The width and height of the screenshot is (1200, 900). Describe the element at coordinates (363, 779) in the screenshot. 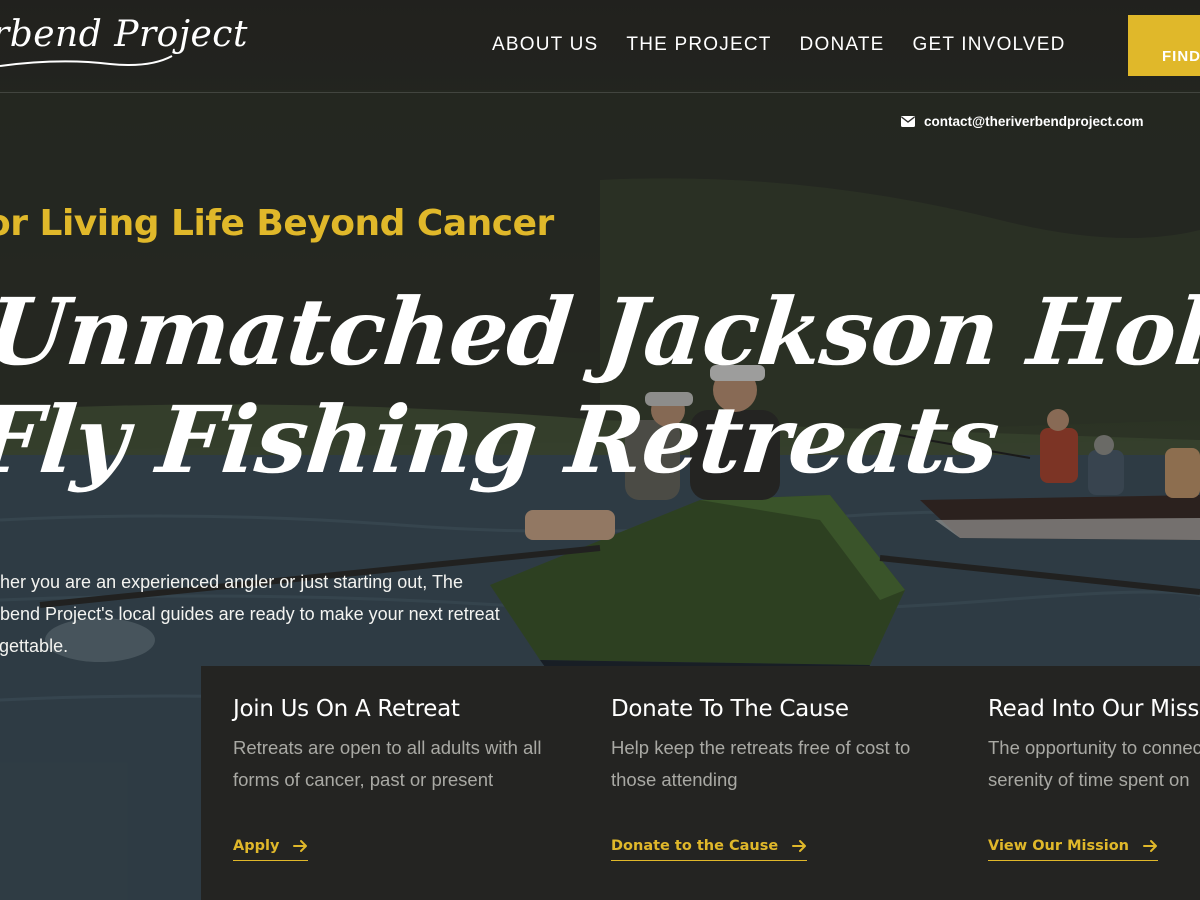

I see `card-text-line-2: forms of cancer, past or present` at that location.